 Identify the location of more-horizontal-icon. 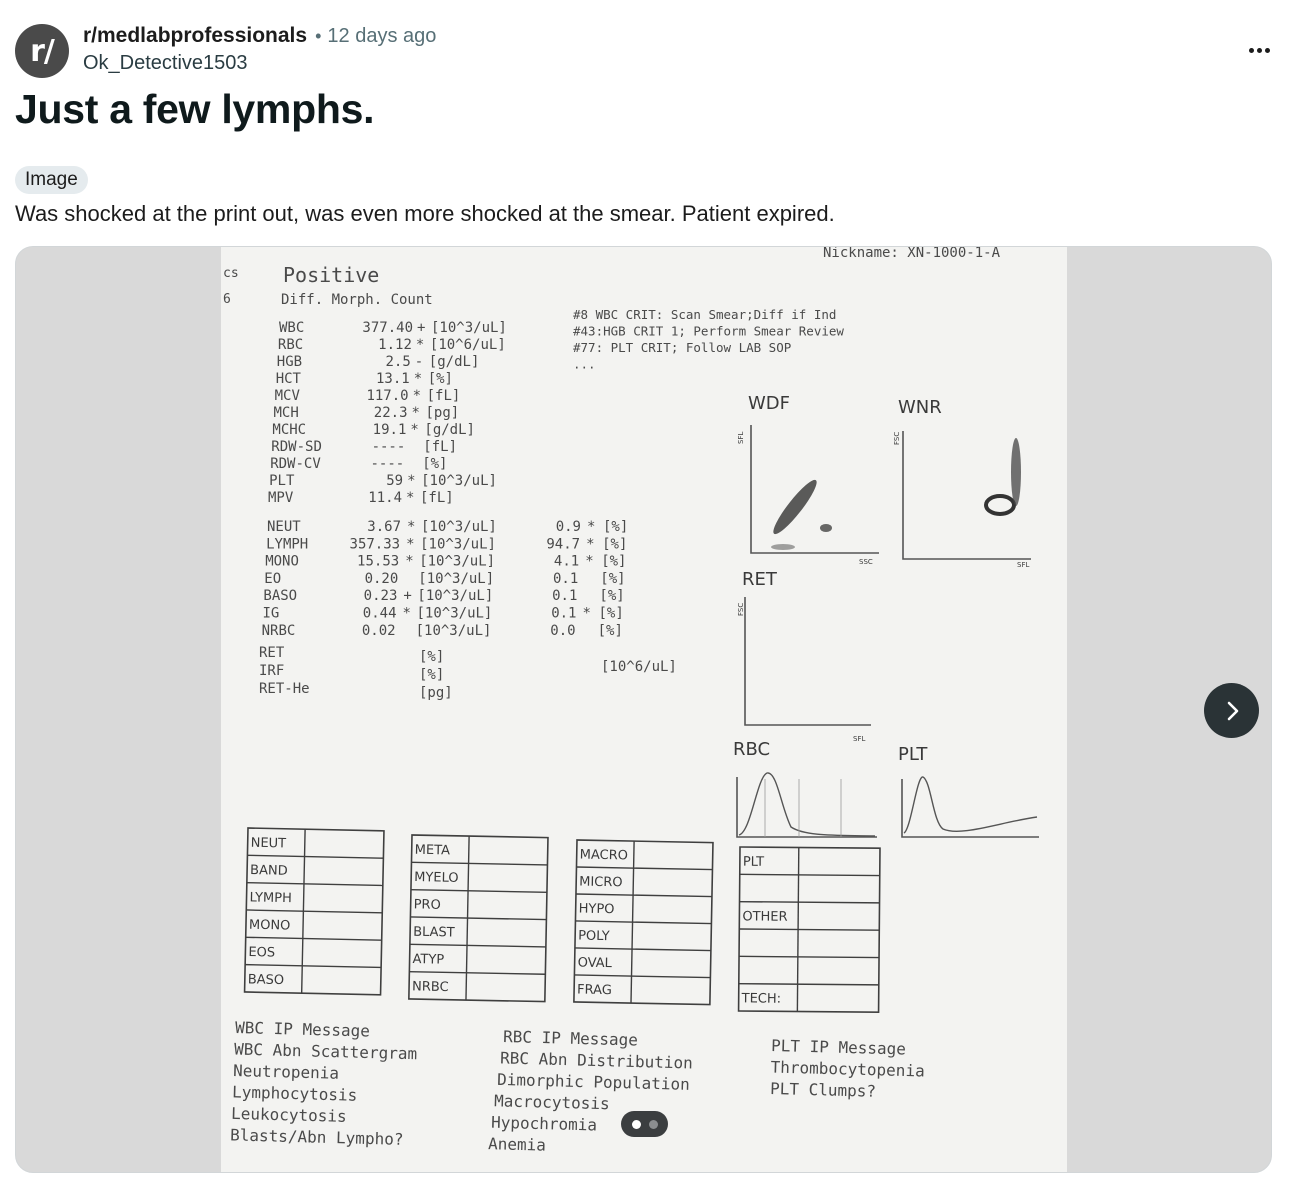
(1259, 50).